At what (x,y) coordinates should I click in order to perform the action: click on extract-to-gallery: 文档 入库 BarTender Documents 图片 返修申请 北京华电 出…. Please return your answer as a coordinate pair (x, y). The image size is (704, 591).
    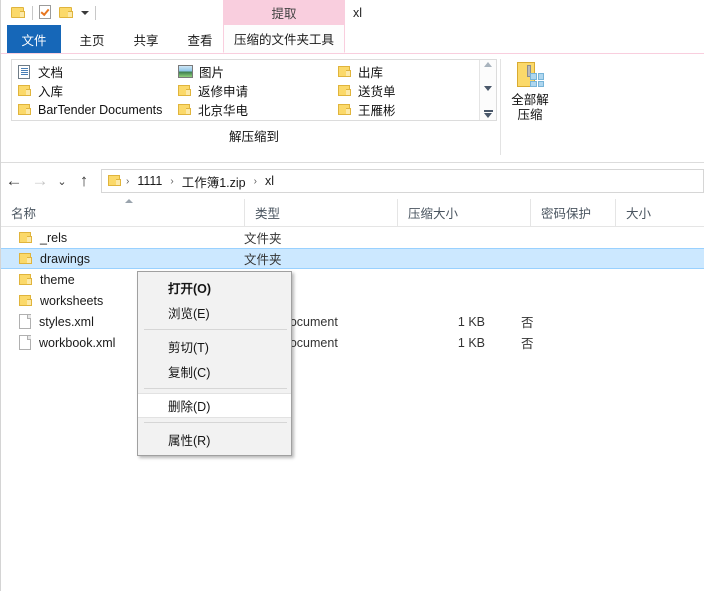
    Looking at the image, I should click on (254, 90).